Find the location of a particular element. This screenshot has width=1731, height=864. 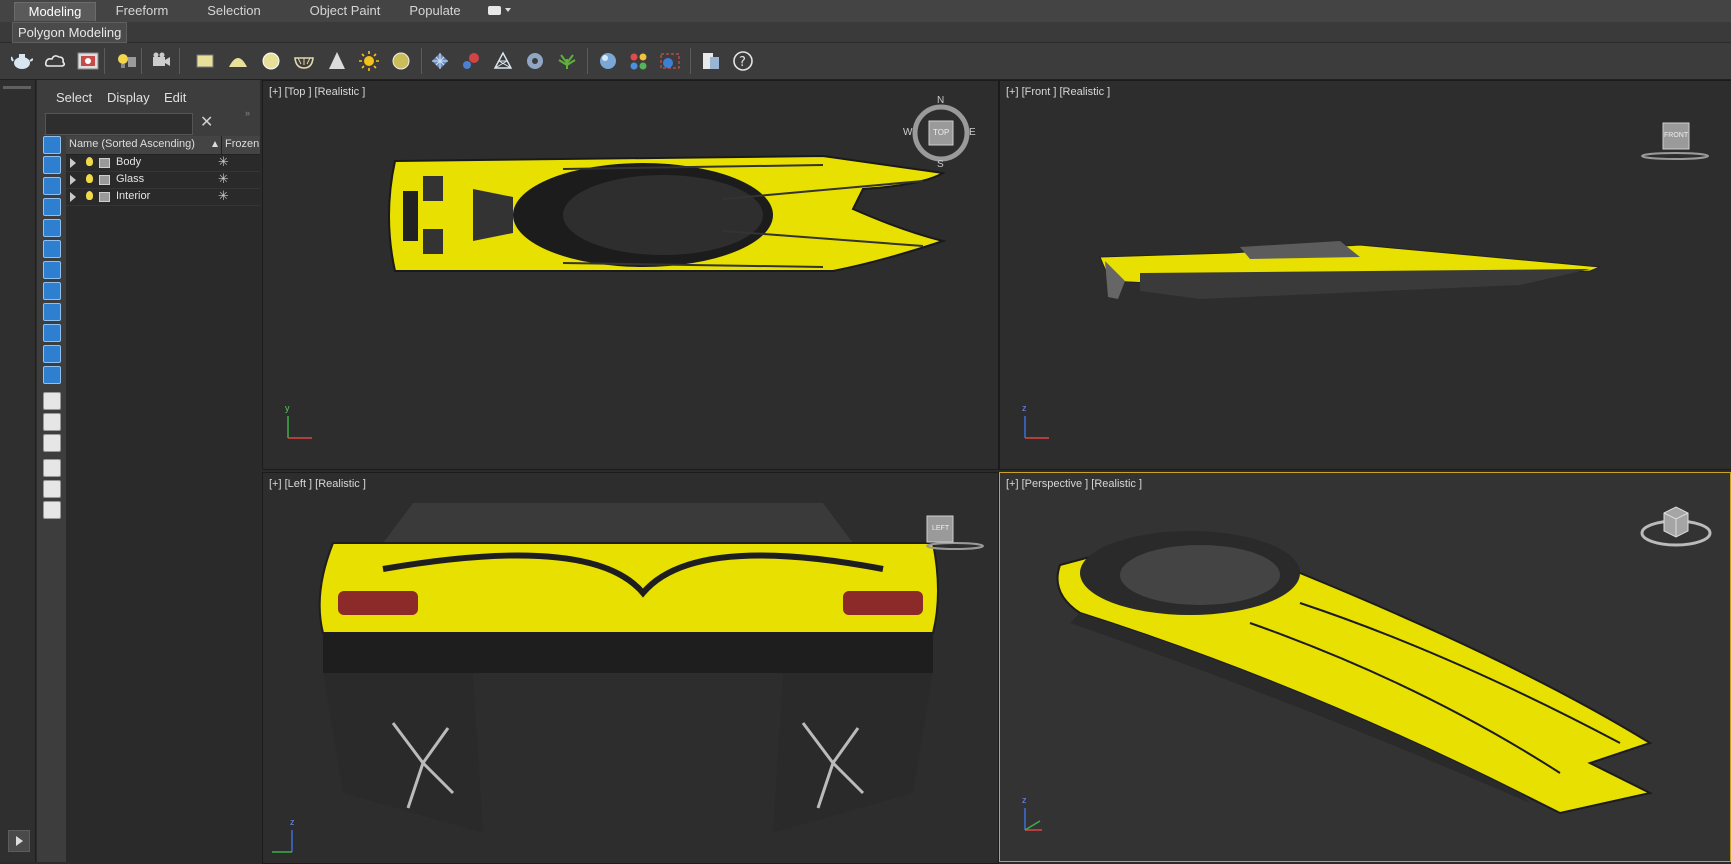

display-all-icon is located at coordinates (52, 401).